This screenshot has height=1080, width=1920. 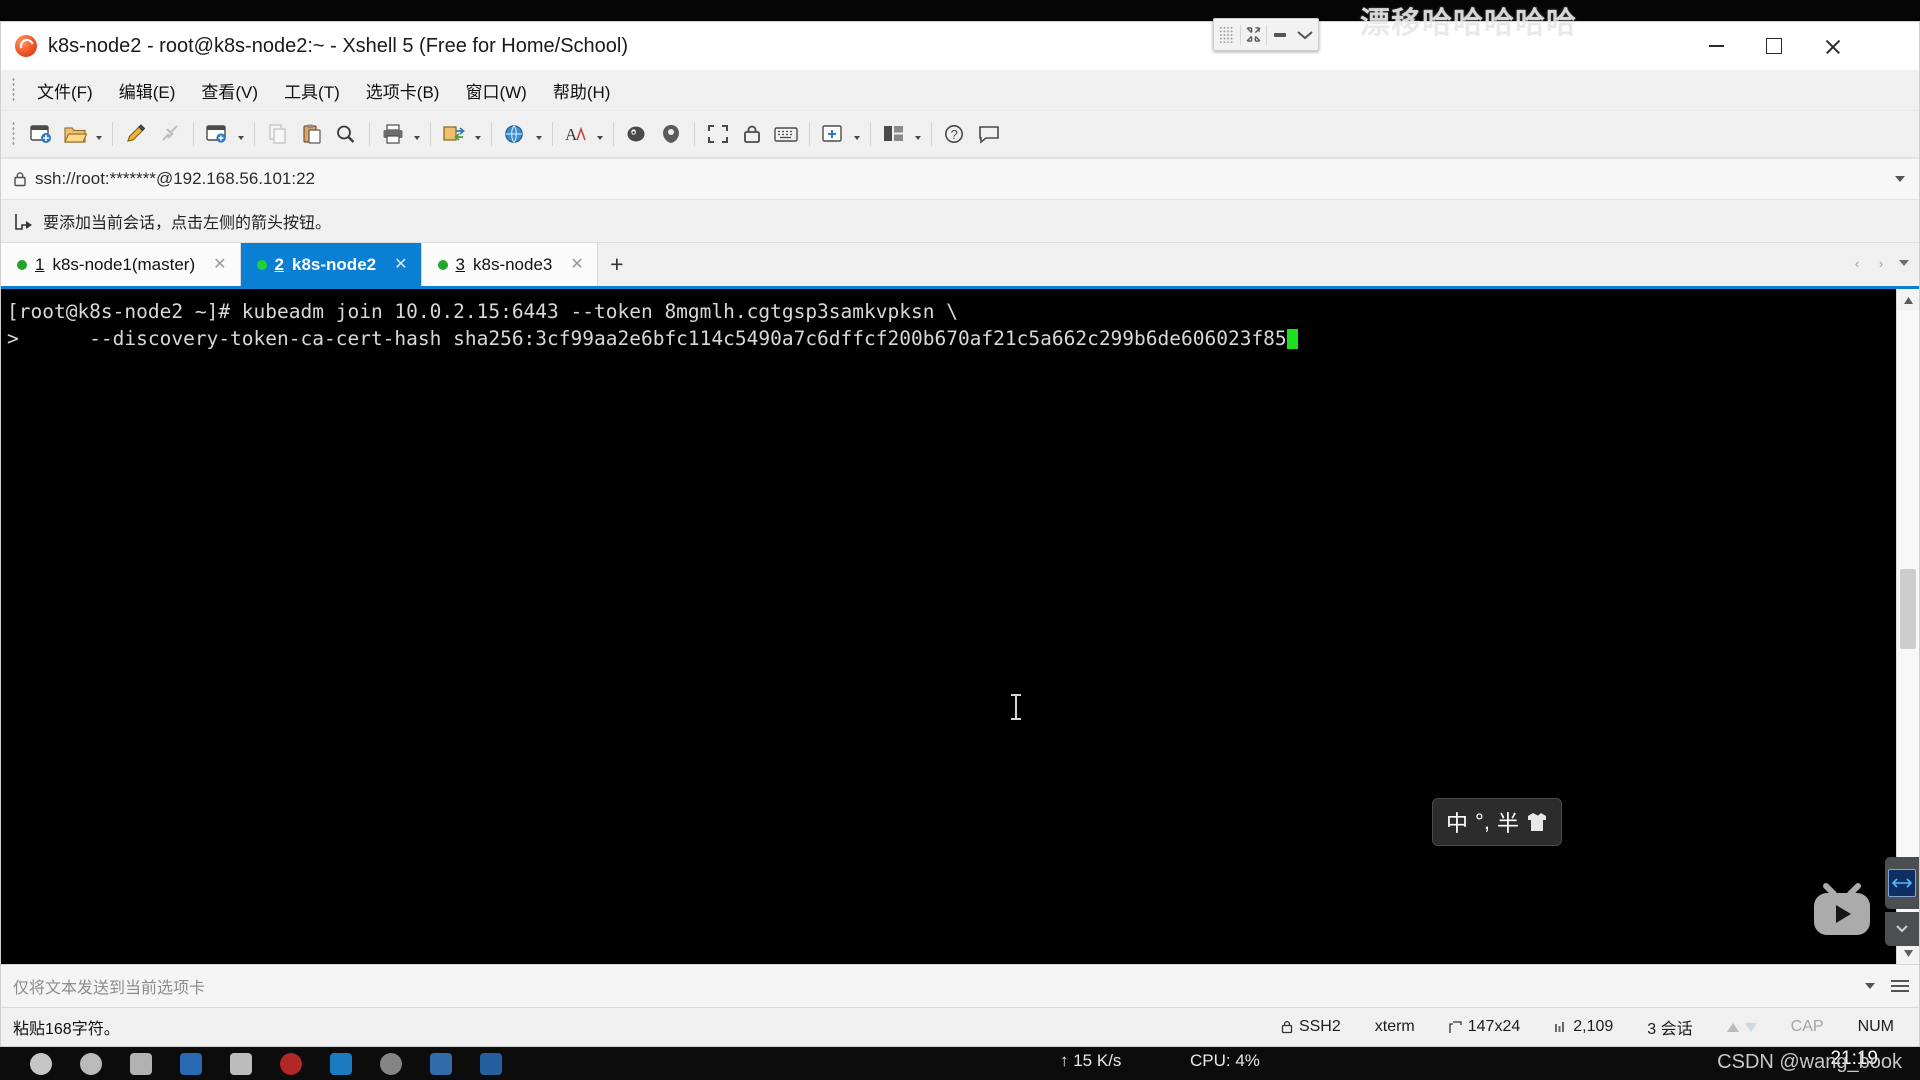 What do you see at coordinates (1485, 1027) in the screenshot?
I see `status-size: 147x24` at bounding box center [1485, 1027].